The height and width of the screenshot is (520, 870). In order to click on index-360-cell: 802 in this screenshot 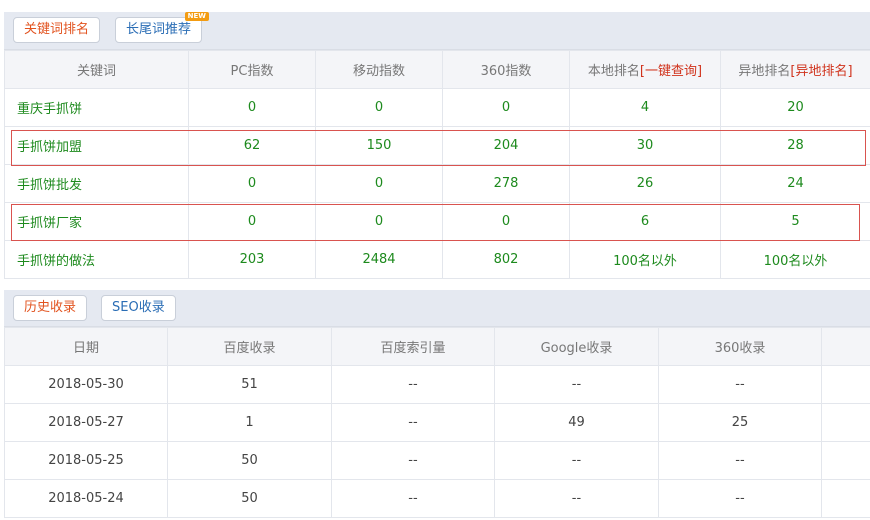, I will do `click(506, 259)`.